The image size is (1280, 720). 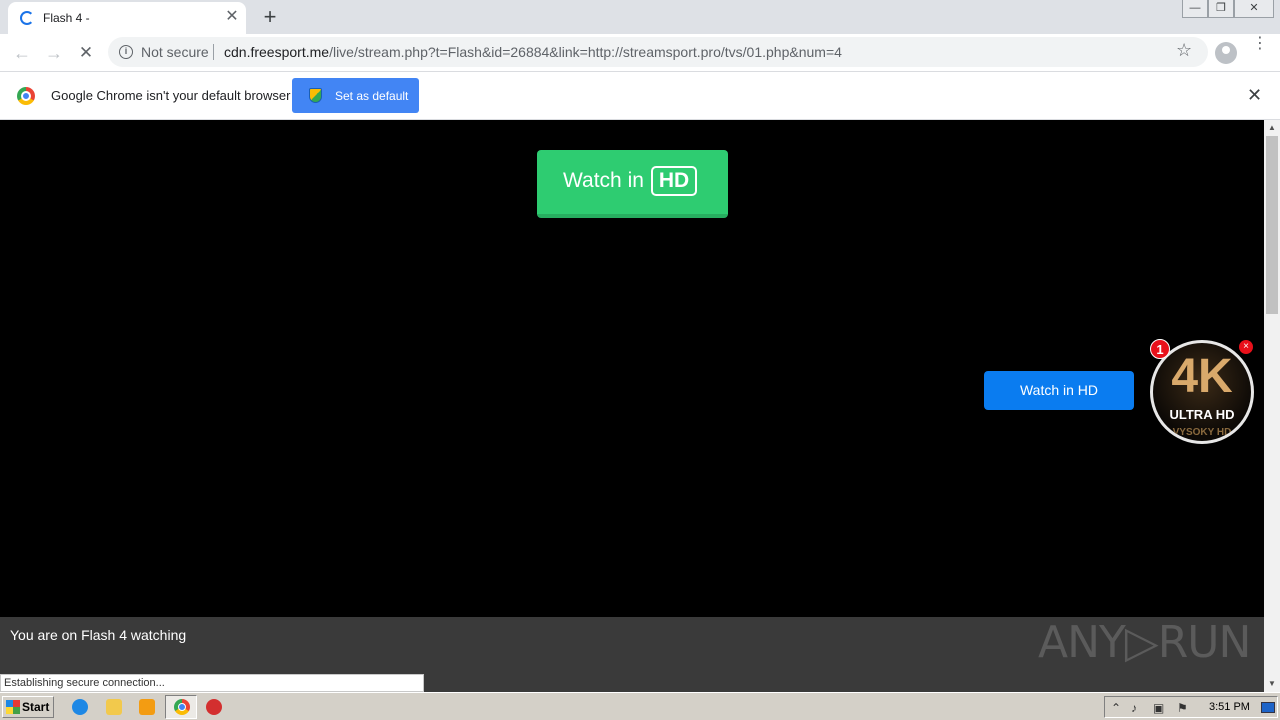 I want to click on file-explorer-icon, so click(x=114, y=707).